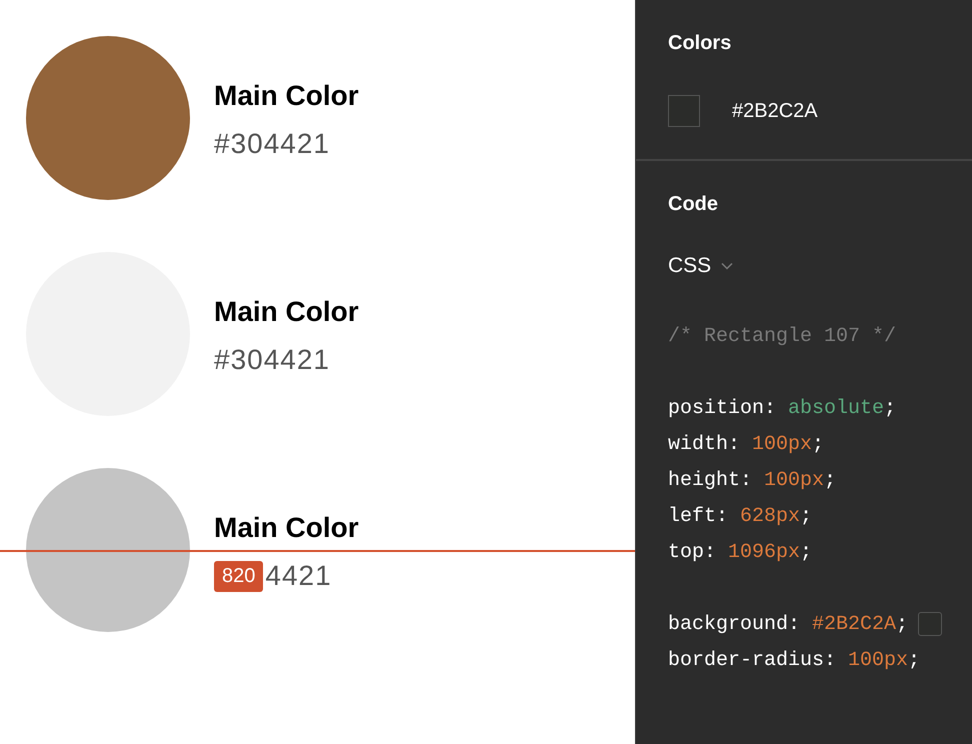 This screenshot has height=744, width=972. What do you see at coordinates (740, 552) in the screenshot?
I see `code-line: top: 1096px;` at bounding box center [740, 552].